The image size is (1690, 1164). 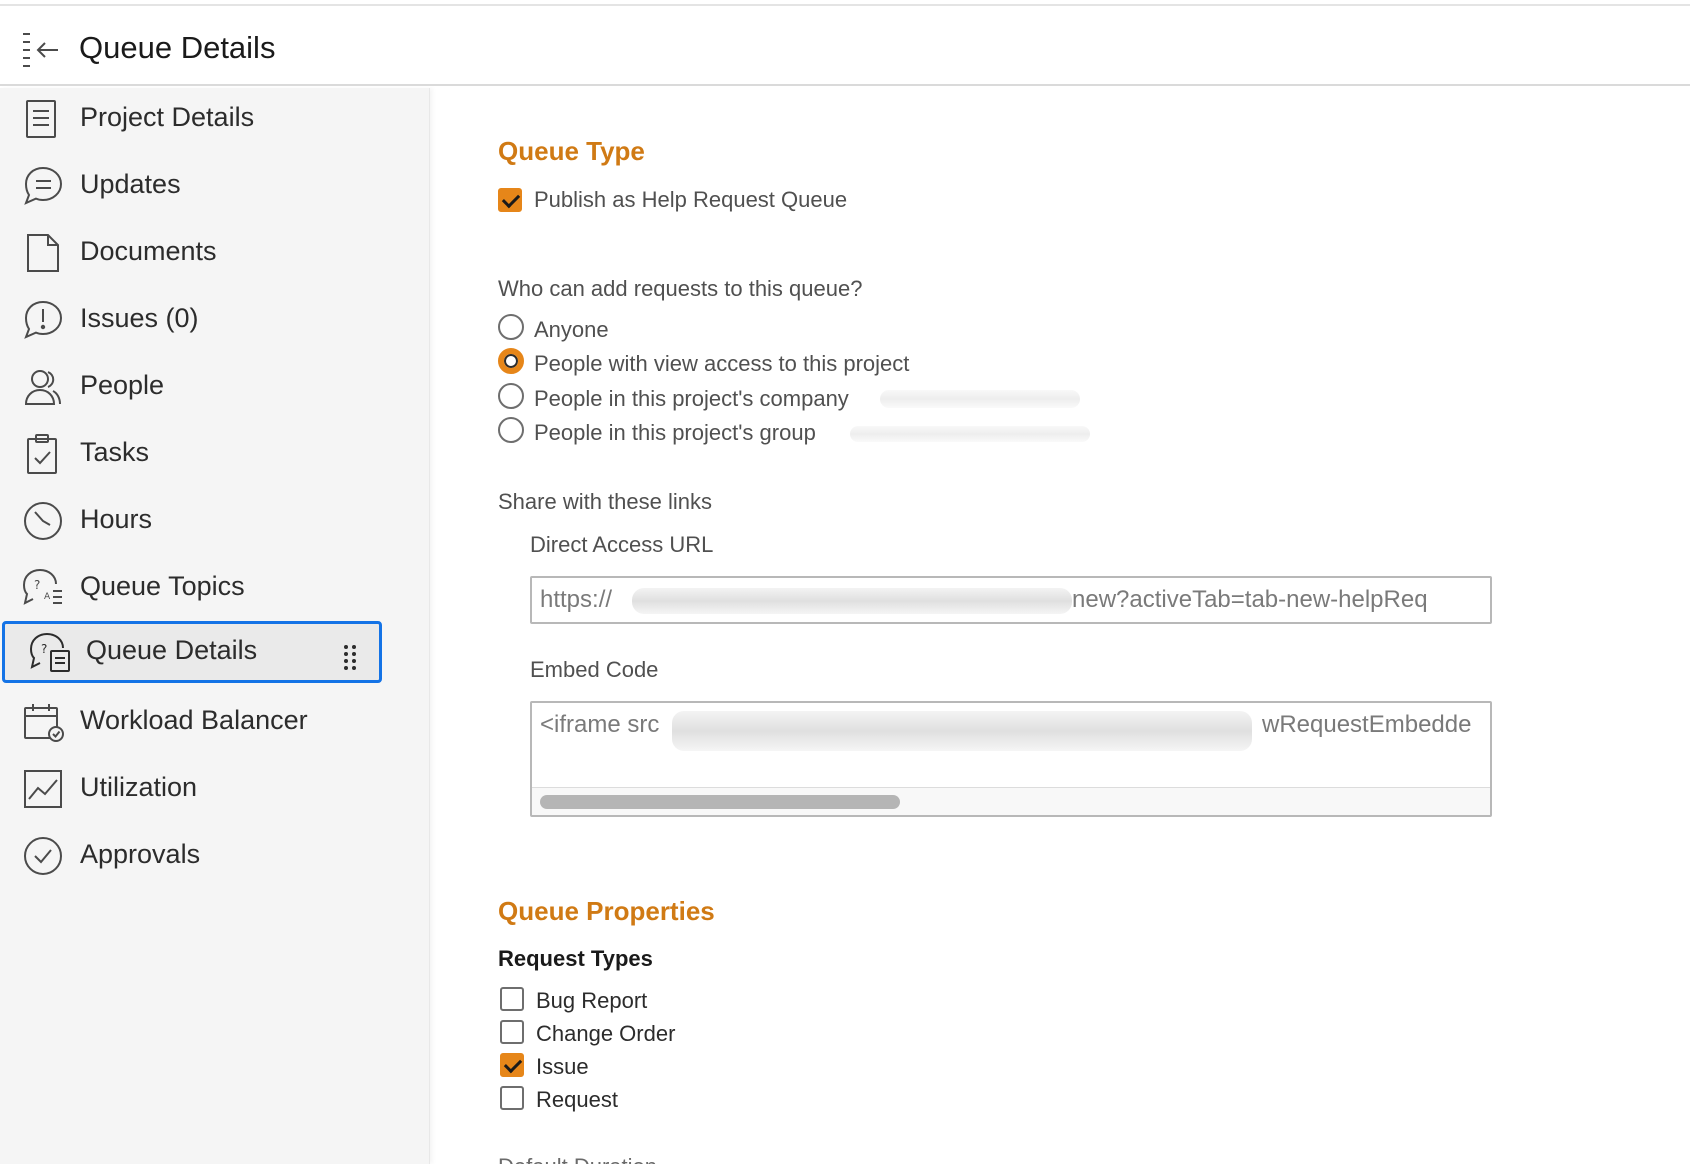 What do you see at coordinates (600, 724) in the screenshot?
I see `embed-code-start: <iframe src` at bounding box center [600, 724].